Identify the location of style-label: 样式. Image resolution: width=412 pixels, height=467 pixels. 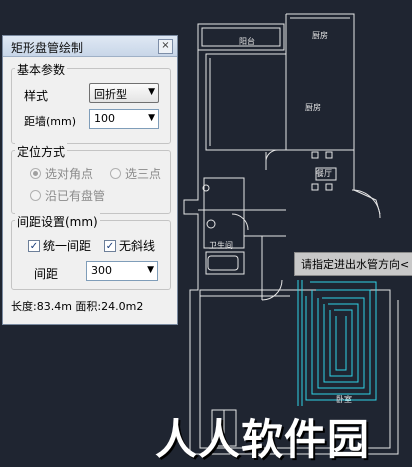
(36, 96).